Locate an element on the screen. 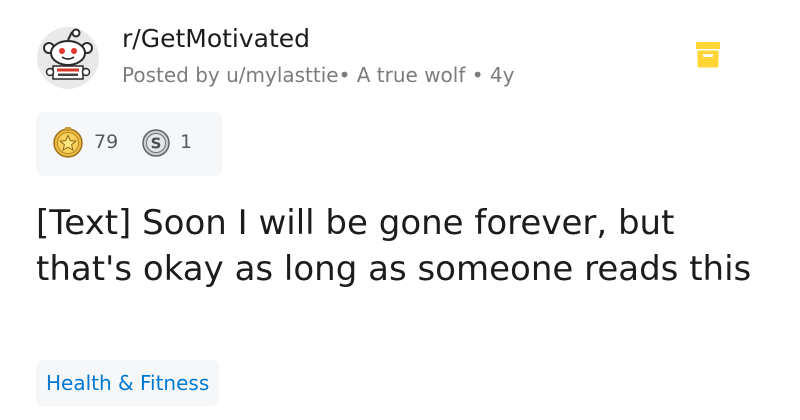  archive-box-icon is located at coordinates (708, 55).